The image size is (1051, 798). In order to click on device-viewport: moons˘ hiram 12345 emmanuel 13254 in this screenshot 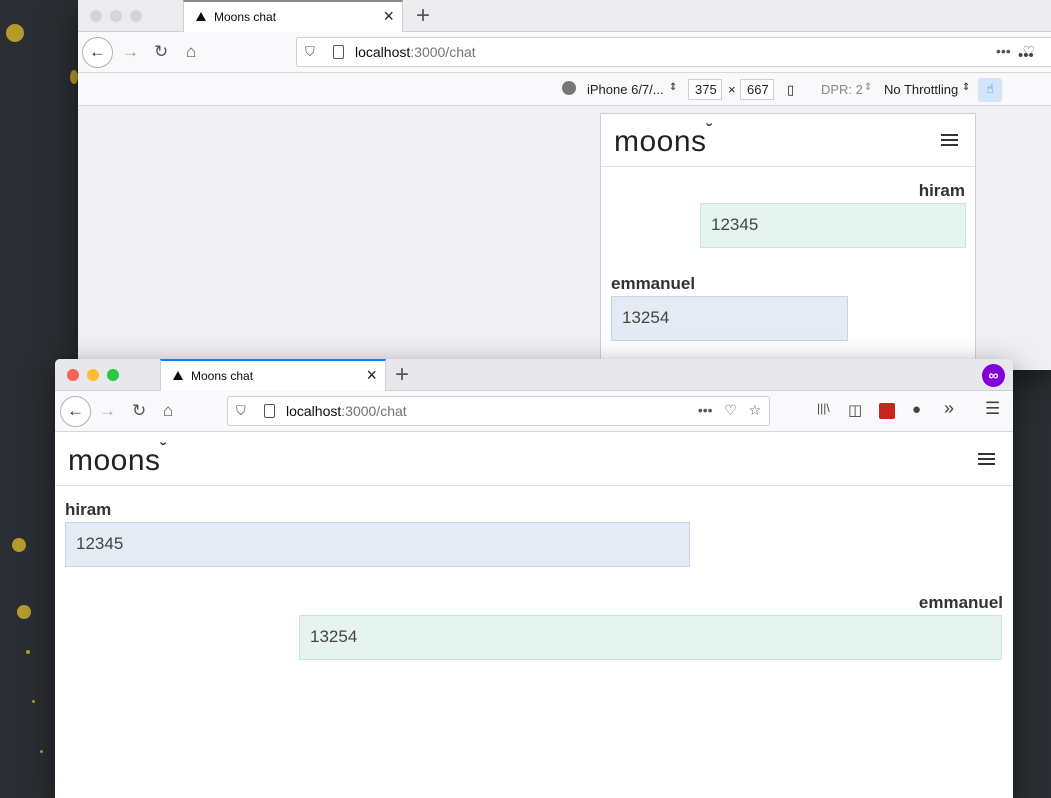, I will do `click(788, 241)`.